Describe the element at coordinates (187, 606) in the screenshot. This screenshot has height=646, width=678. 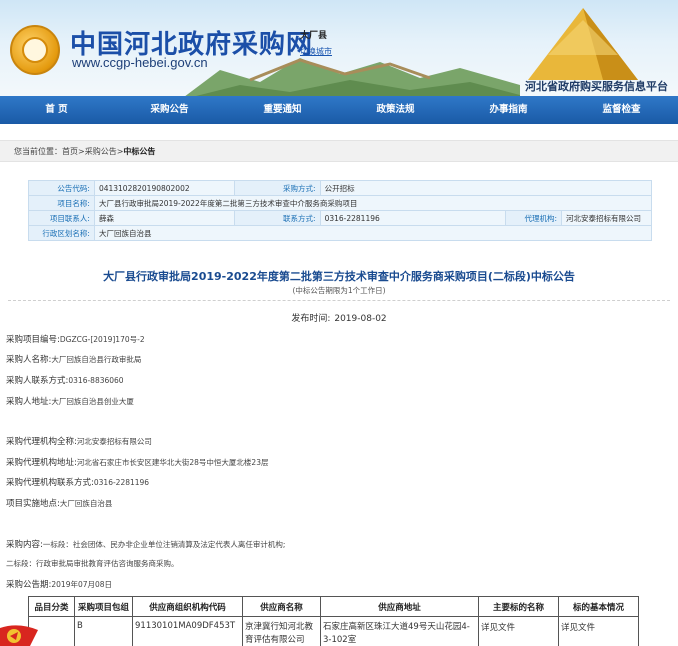
I see `table-header: 供应商组织机构代码` at that location.